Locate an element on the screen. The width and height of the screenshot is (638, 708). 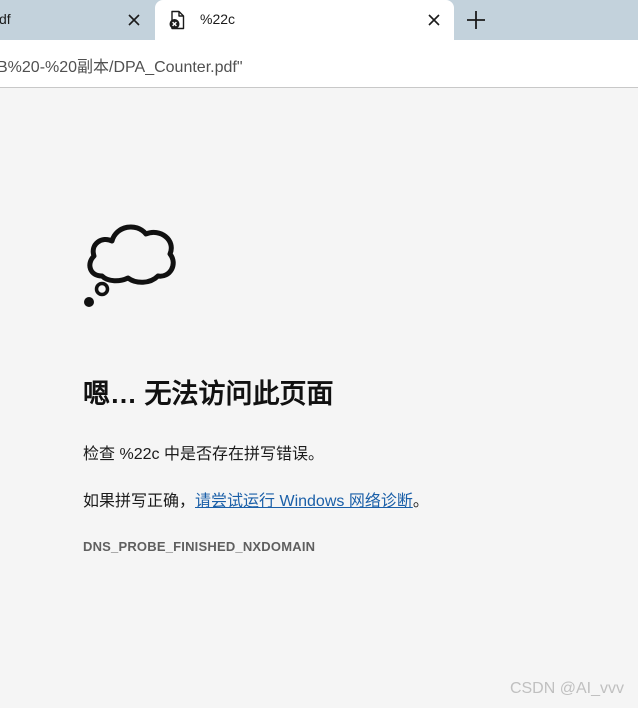
spelling-check-text: 检查 %22c 中是否存在拼写错误。 is located at coordinates (203, 452).